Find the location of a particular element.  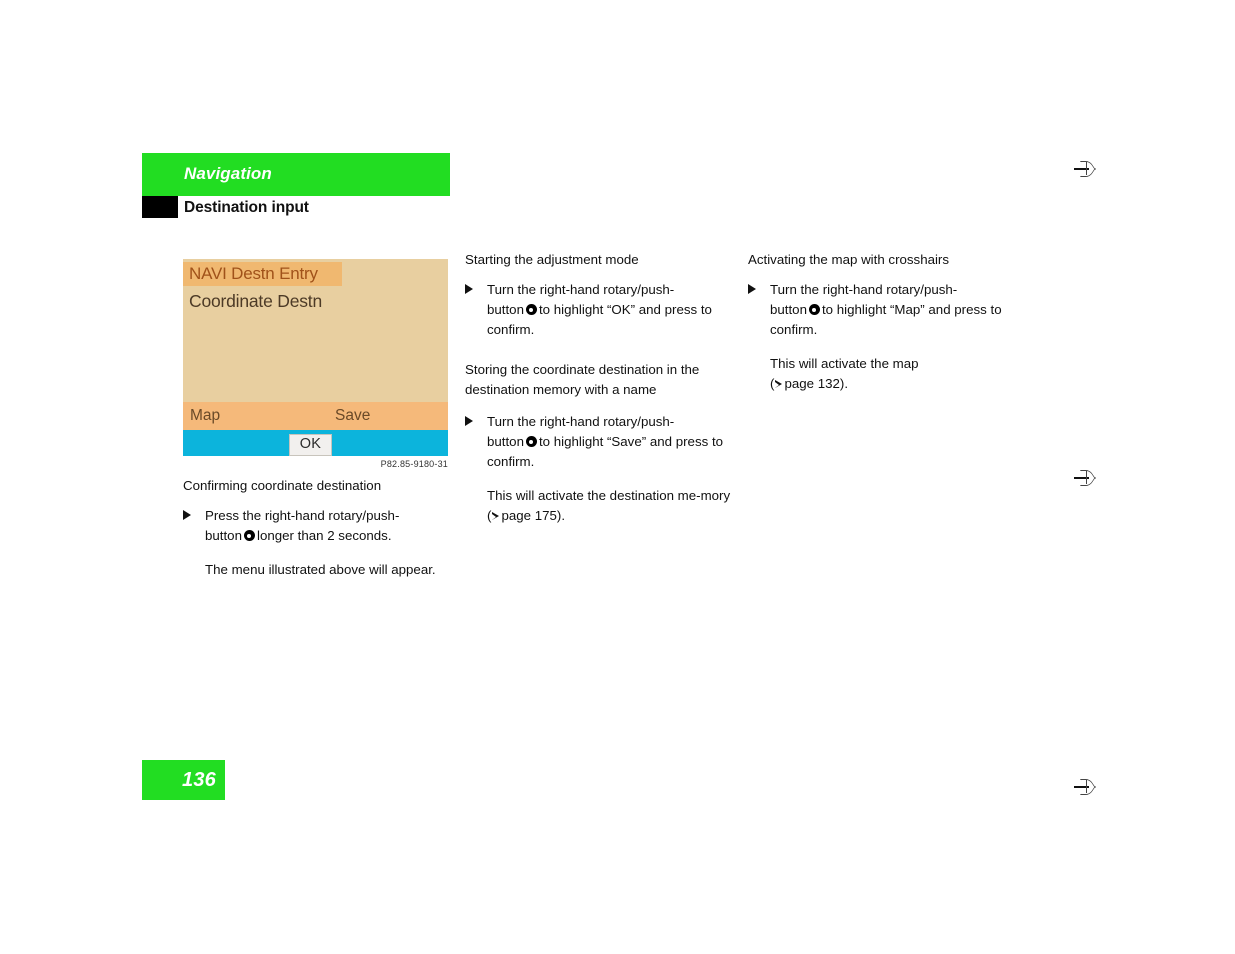

section-marker-square is located at coordinates (160, 207).